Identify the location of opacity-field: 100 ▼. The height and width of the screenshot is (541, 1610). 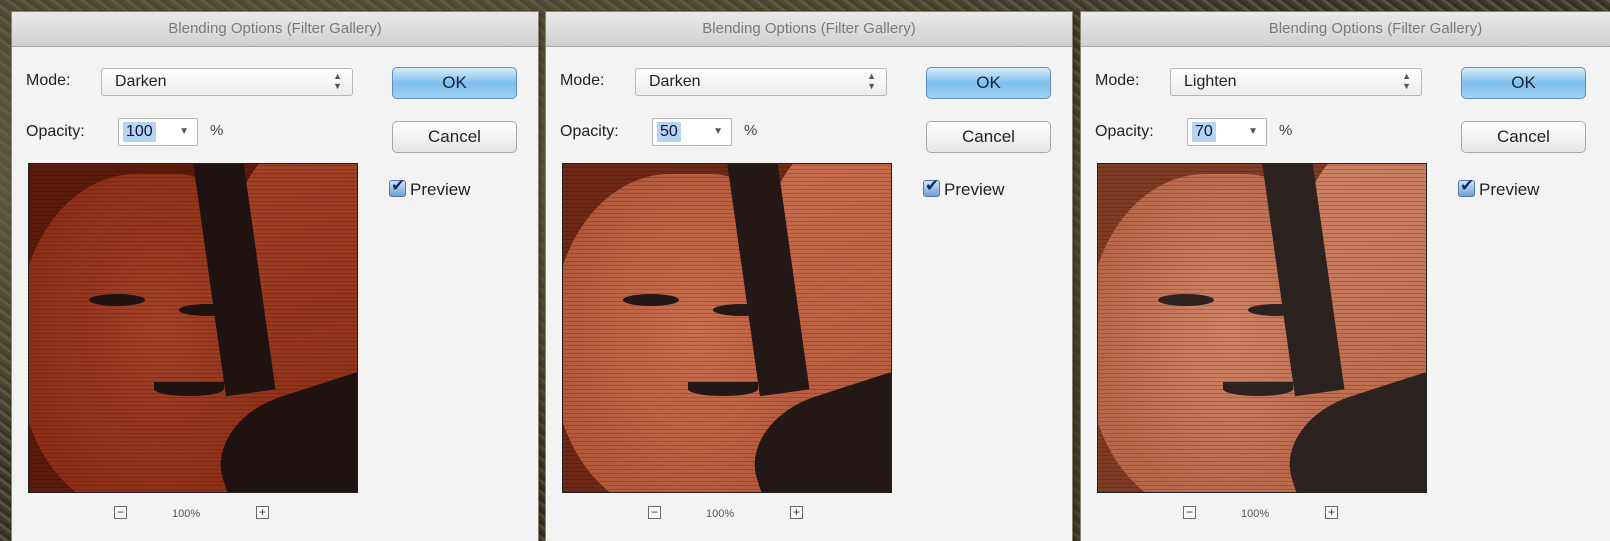
(158, 132).